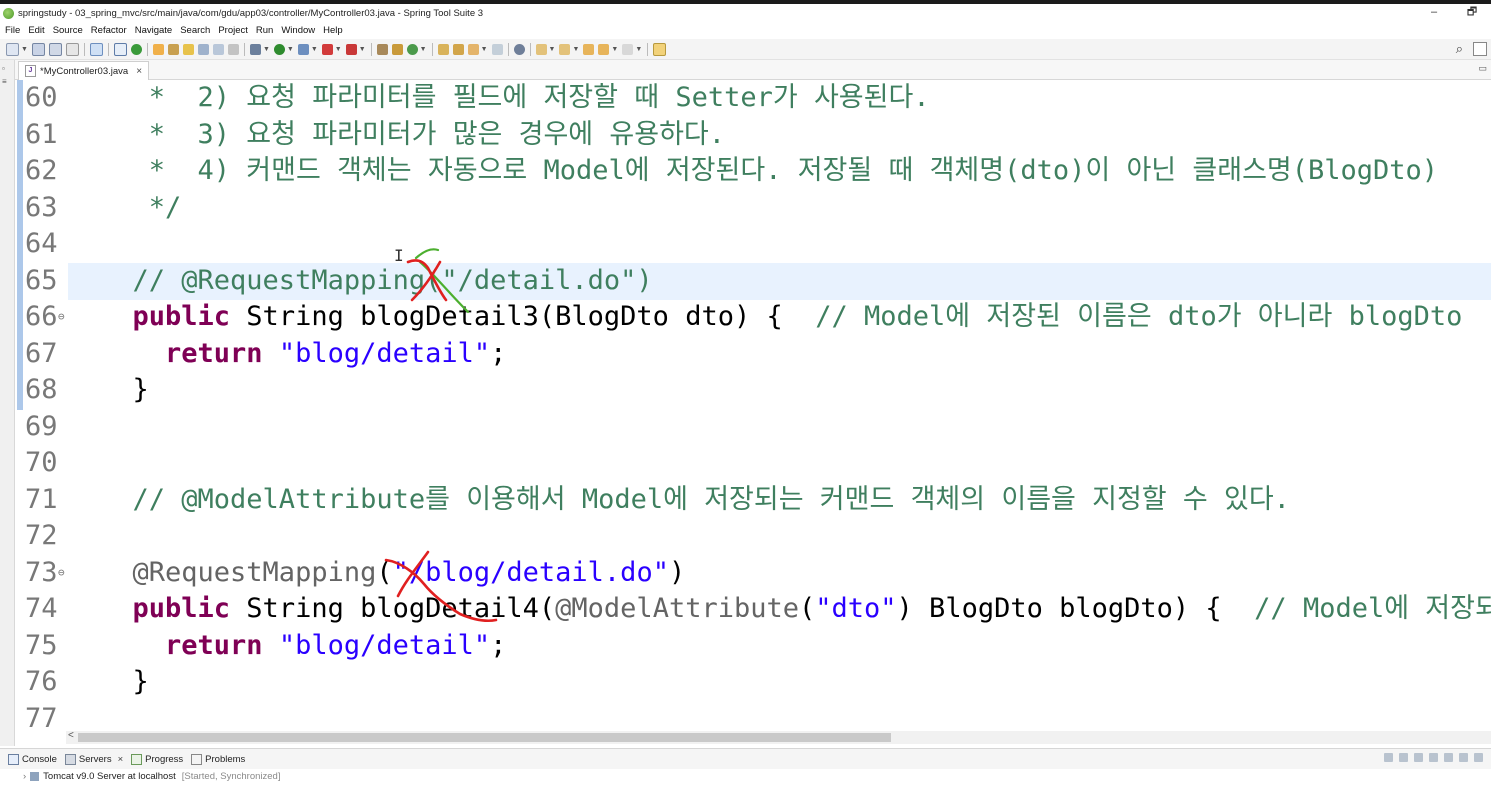 This screenshot has height=798, width=1491. Describe the element at coordinates (233, 30) in the screenshot. I see `menu-project: Project` at that location.